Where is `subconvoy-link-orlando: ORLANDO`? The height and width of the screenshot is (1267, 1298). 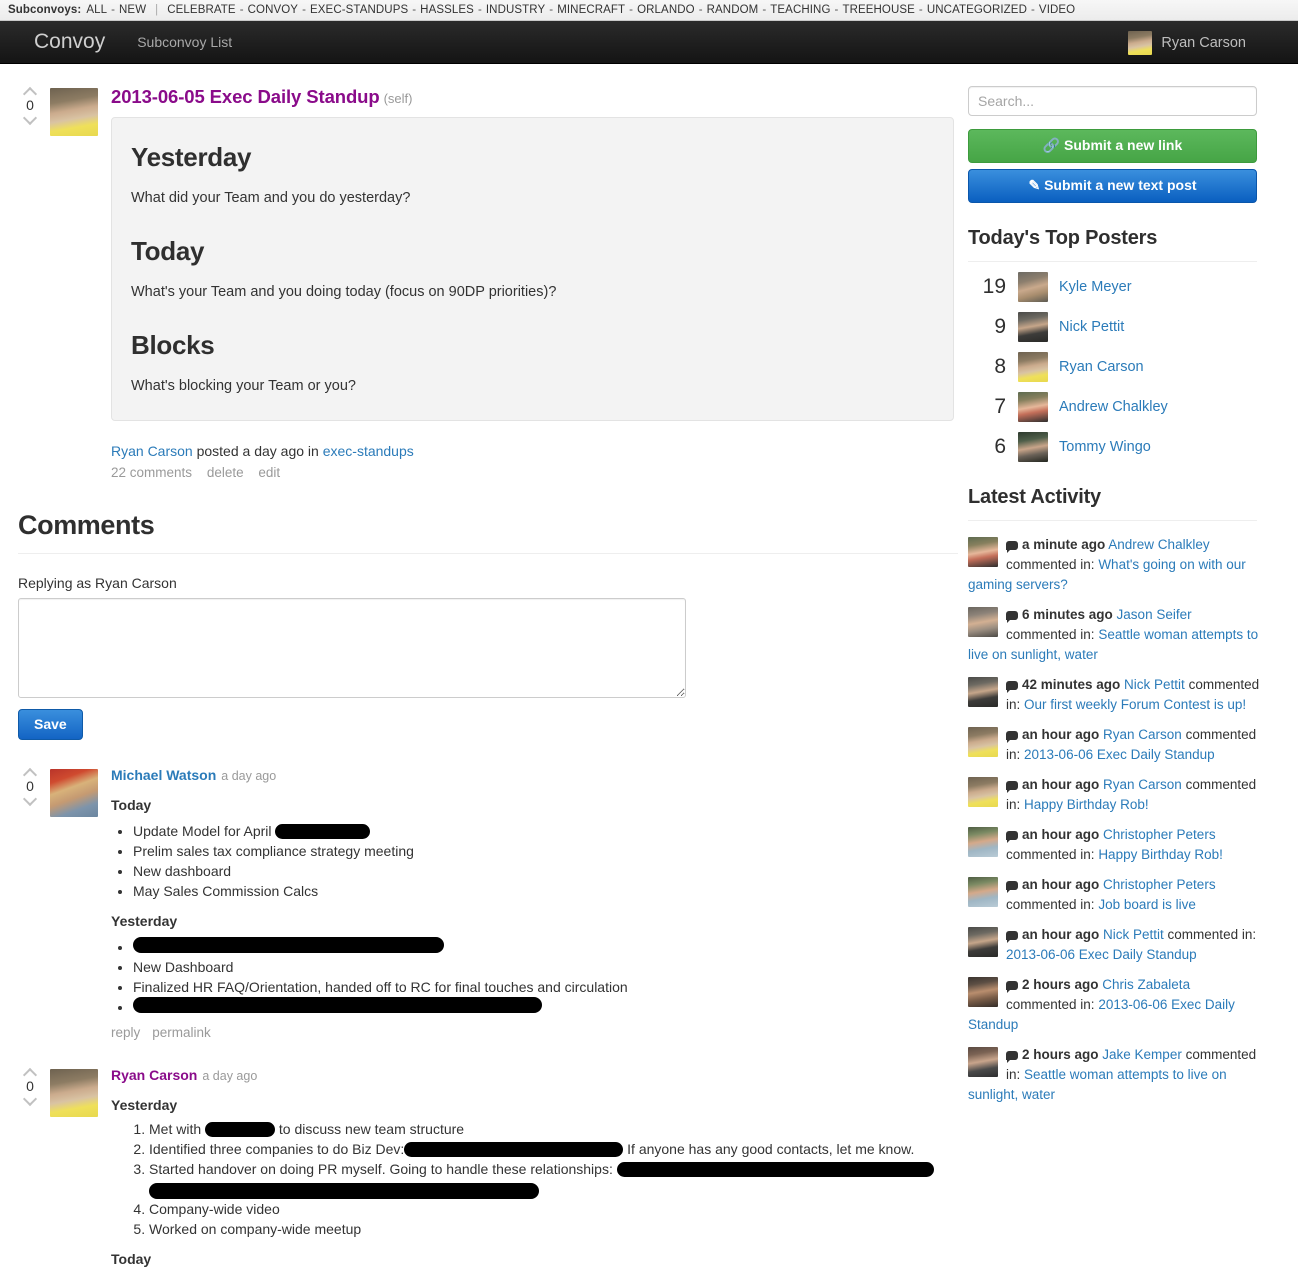
subconvoy-link-orlando: ORLANDO is located at coordinates (666, 10).